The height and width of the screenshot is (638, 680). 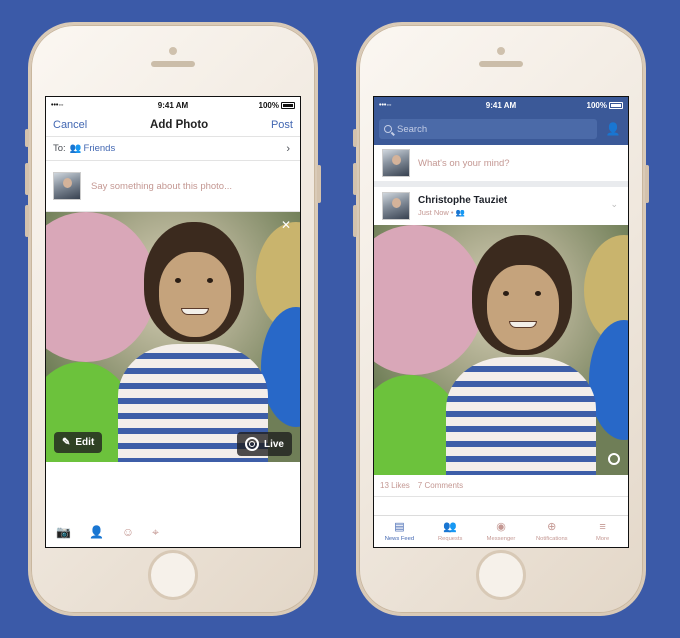 I want to click on status-composer: What's on your mind?, so click(x=501, y=166).